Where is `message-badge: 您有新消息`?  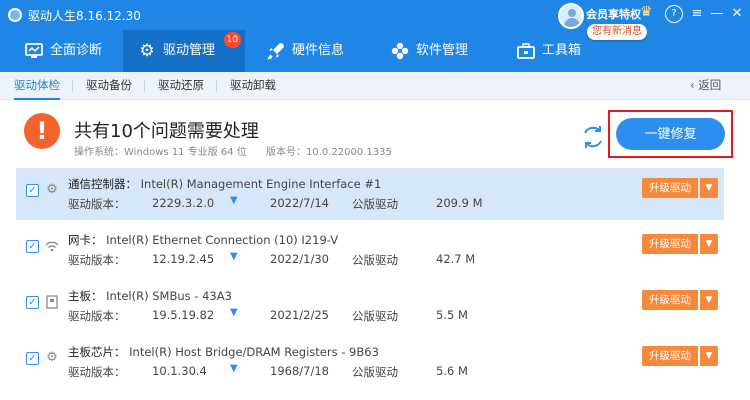
message-badge: 您有新消息 is located at coordinates (617, 32).